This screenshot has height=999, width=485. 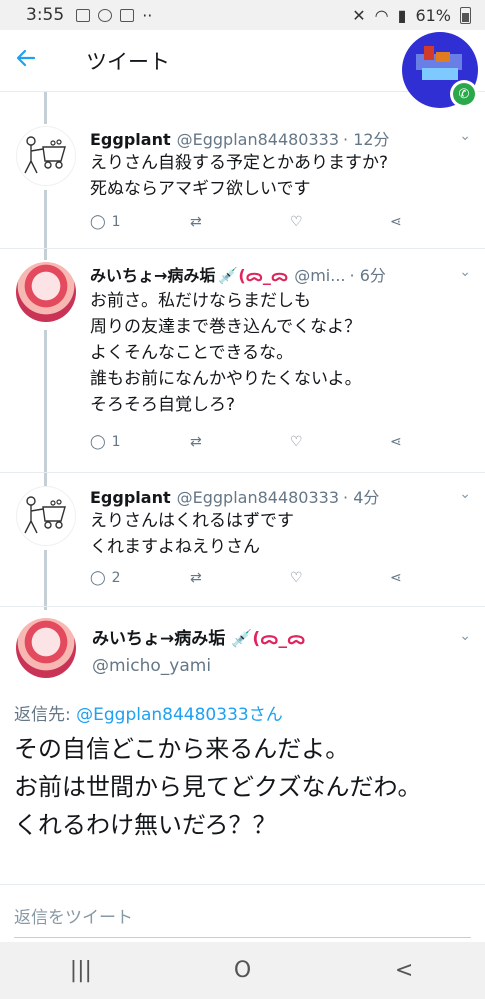 I want to click on back-button: <, so click(x=404, y=970).